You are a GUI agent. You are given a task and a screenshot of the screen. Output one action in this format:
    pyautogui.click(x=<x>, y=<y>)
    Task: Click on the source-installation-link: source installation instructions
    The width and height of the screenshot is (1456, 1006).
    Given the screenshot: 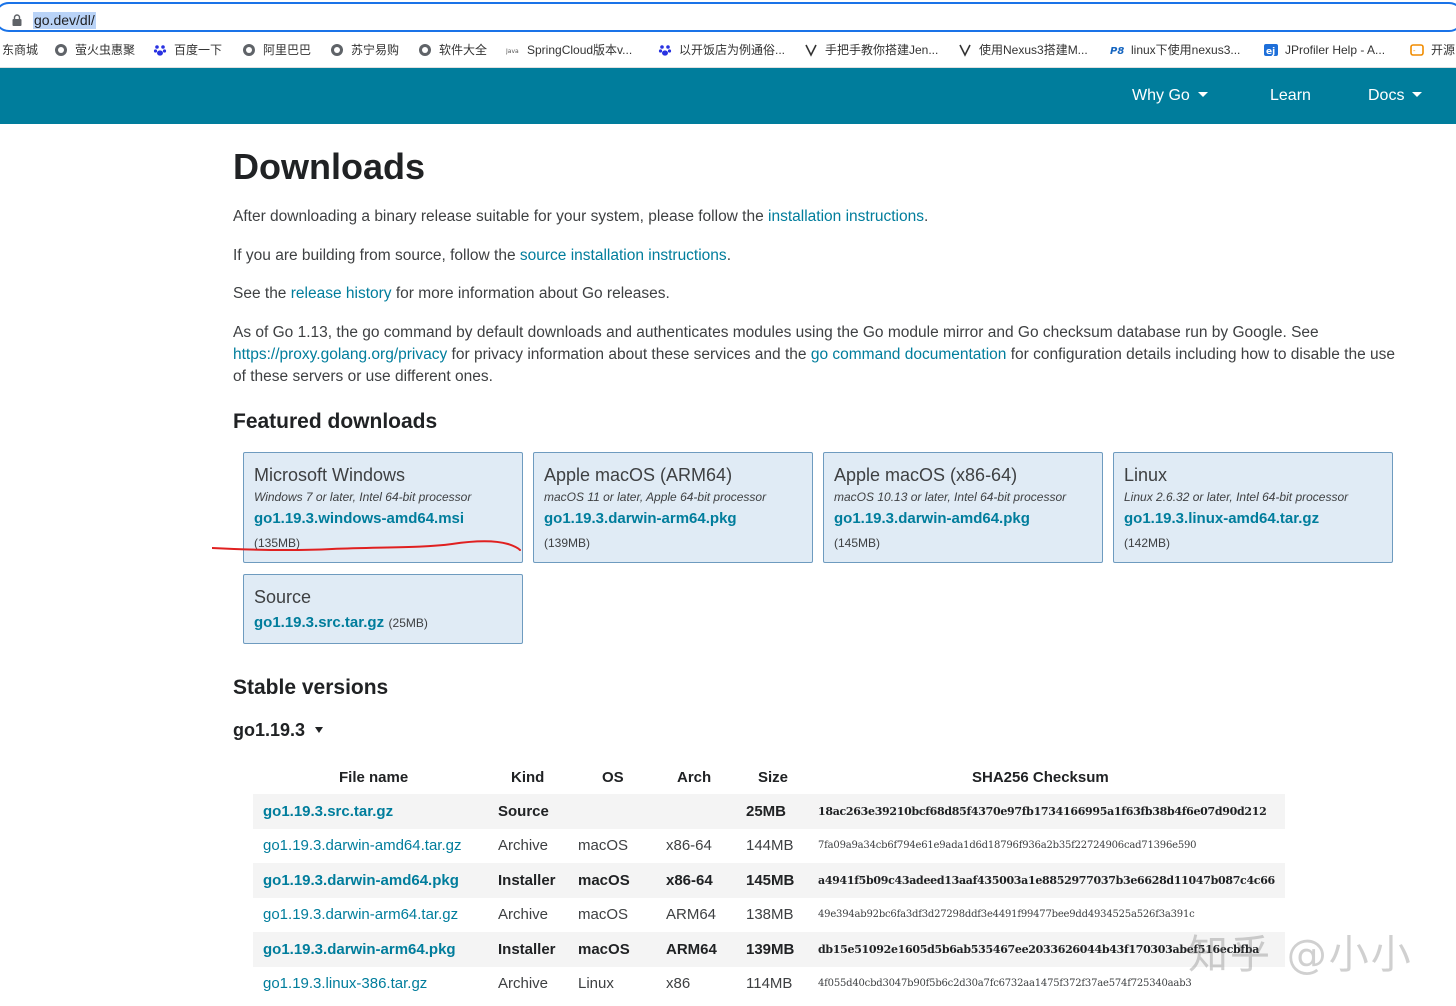 What is the action you would take?
    pyautogui.click(x=623, y=255)
    